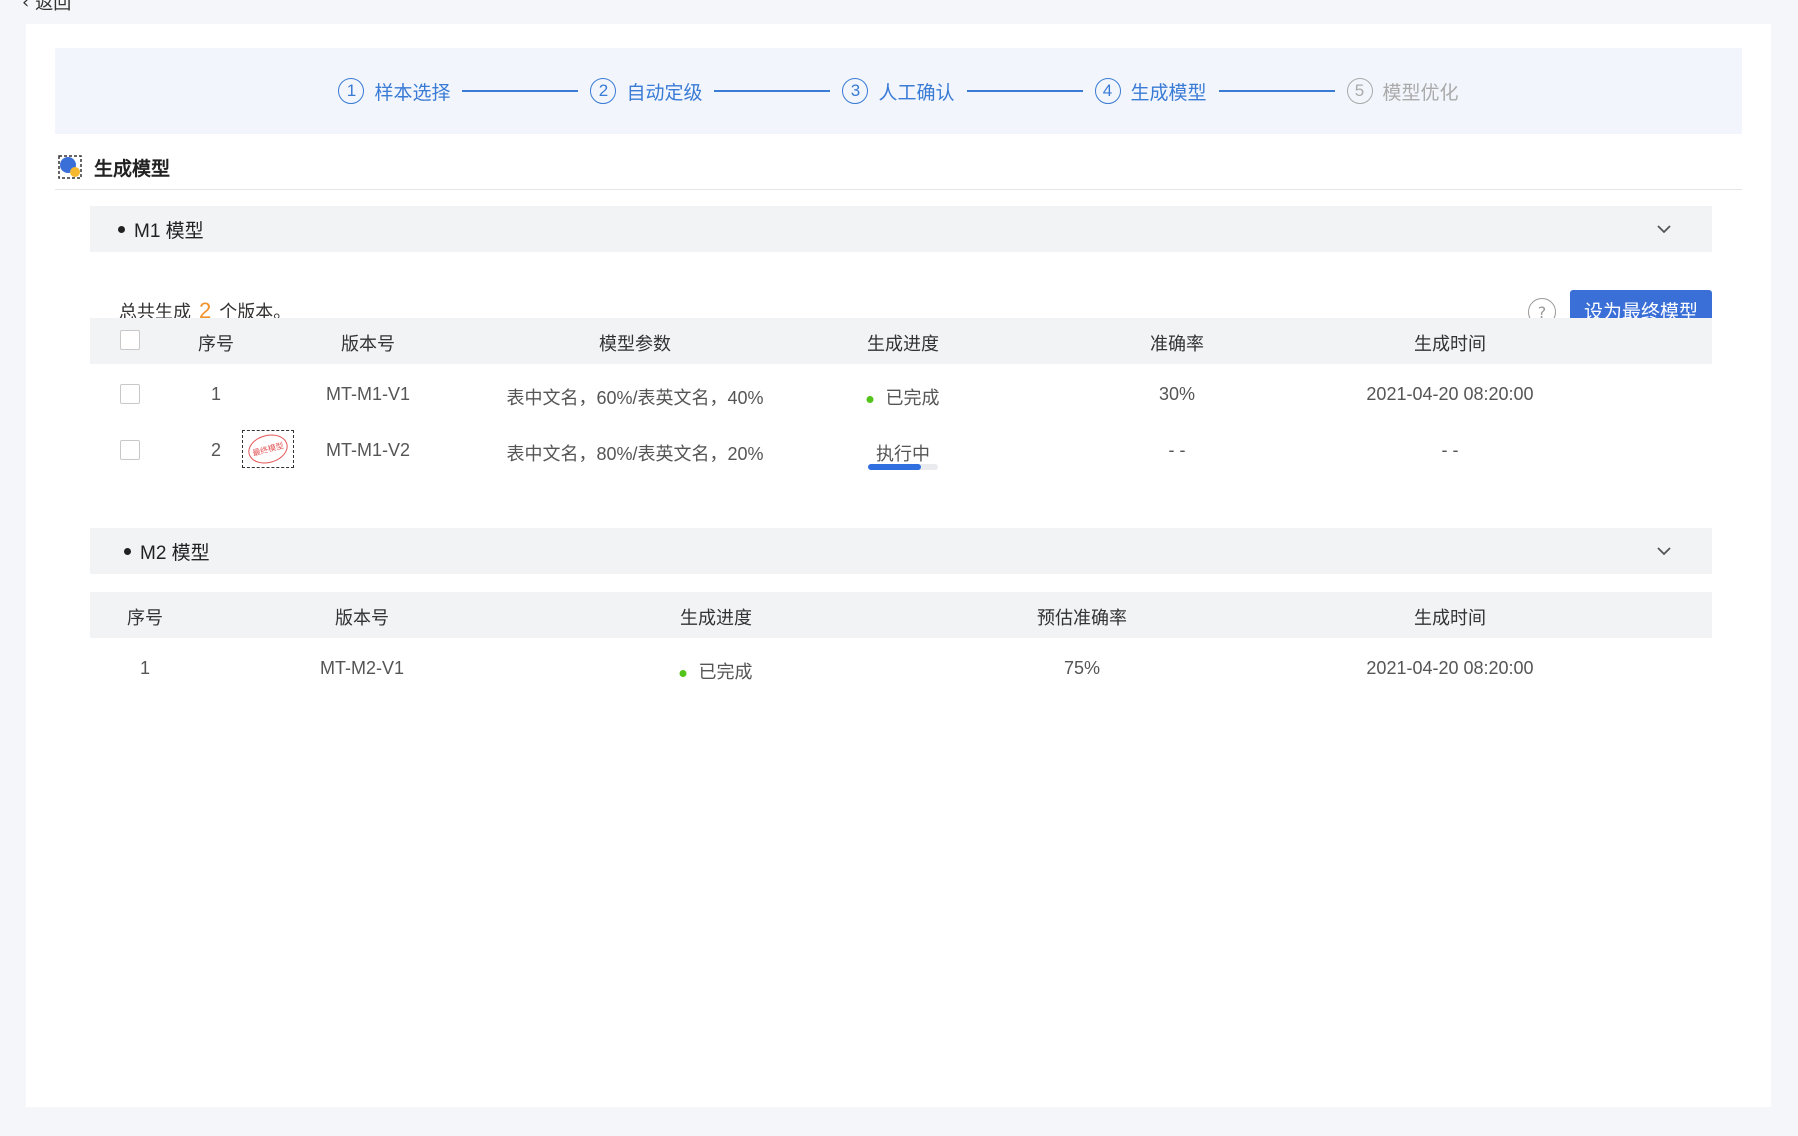  I want to click on step-sample-select: 1 样本选择, so click(394, 91).